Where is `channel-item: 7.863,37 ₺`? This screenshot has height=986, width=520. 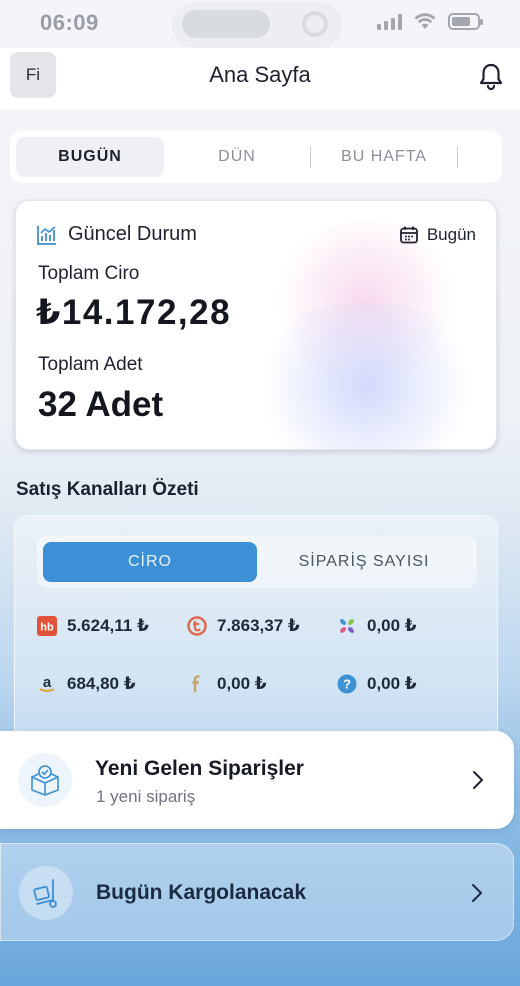
channel-item: 7.863,37 ₺ is located at coordinates (243, 626).